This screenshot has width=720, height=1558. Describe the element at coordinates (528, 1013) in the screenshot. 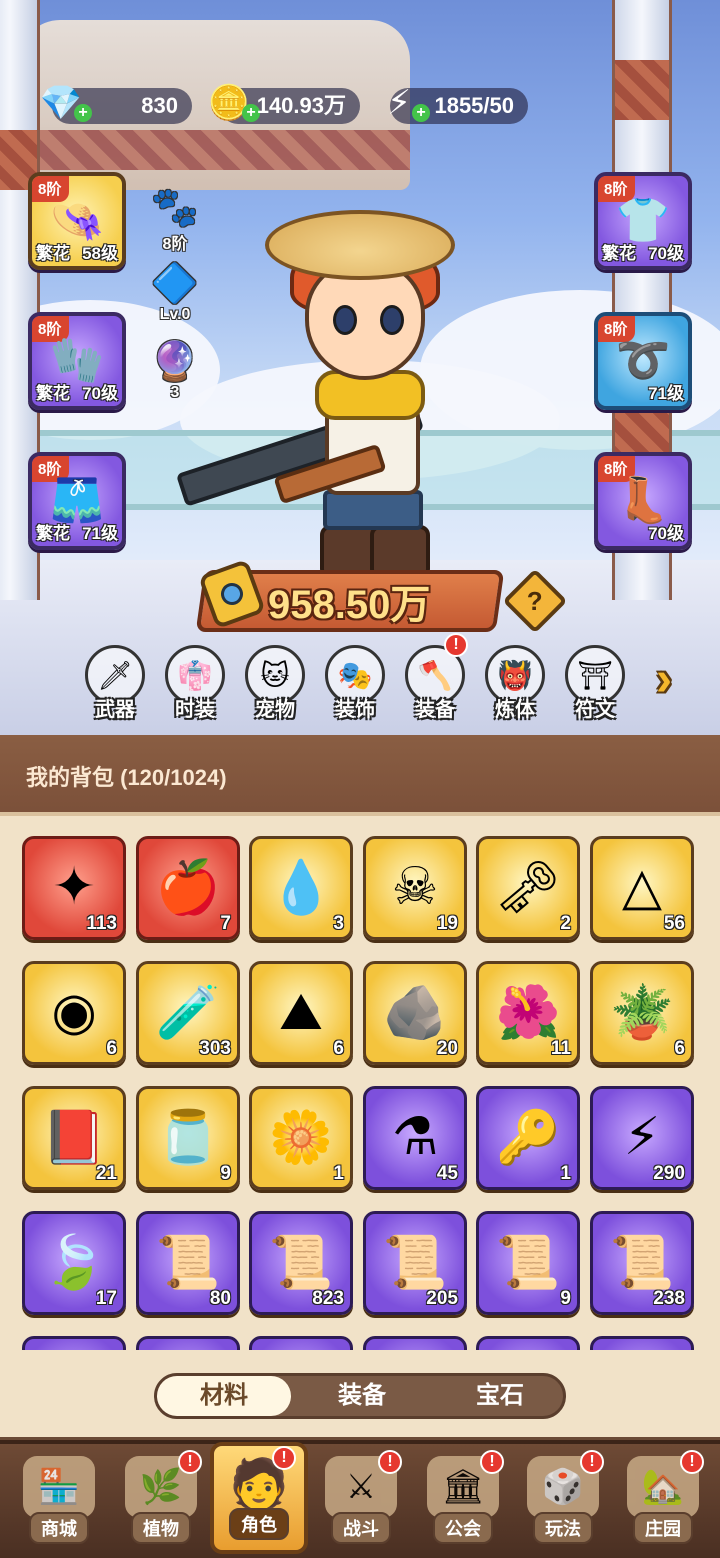

I see `bag-item: 🌺 11` at that location.